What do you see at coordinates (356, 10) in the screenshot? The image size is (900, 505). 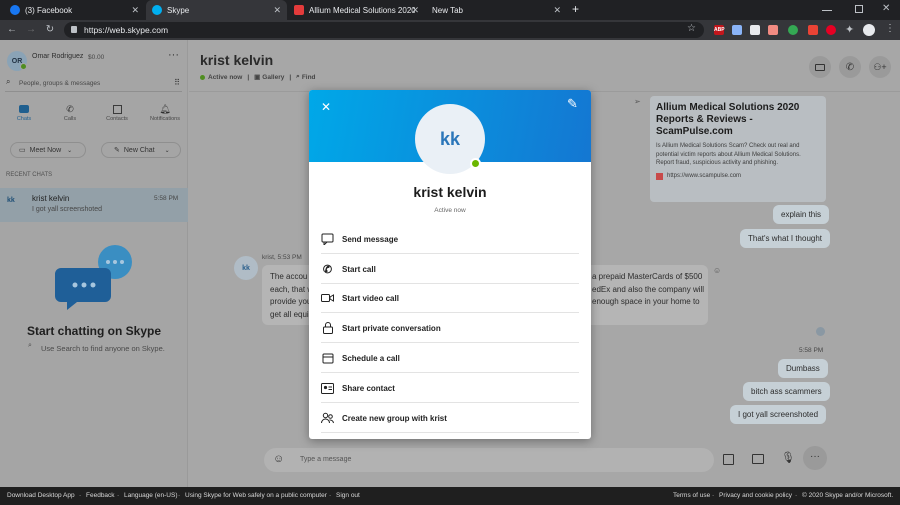 I see `tab-allium: Allium Medical Solutions 2020 R ✕` at bounding box center [356, 10].